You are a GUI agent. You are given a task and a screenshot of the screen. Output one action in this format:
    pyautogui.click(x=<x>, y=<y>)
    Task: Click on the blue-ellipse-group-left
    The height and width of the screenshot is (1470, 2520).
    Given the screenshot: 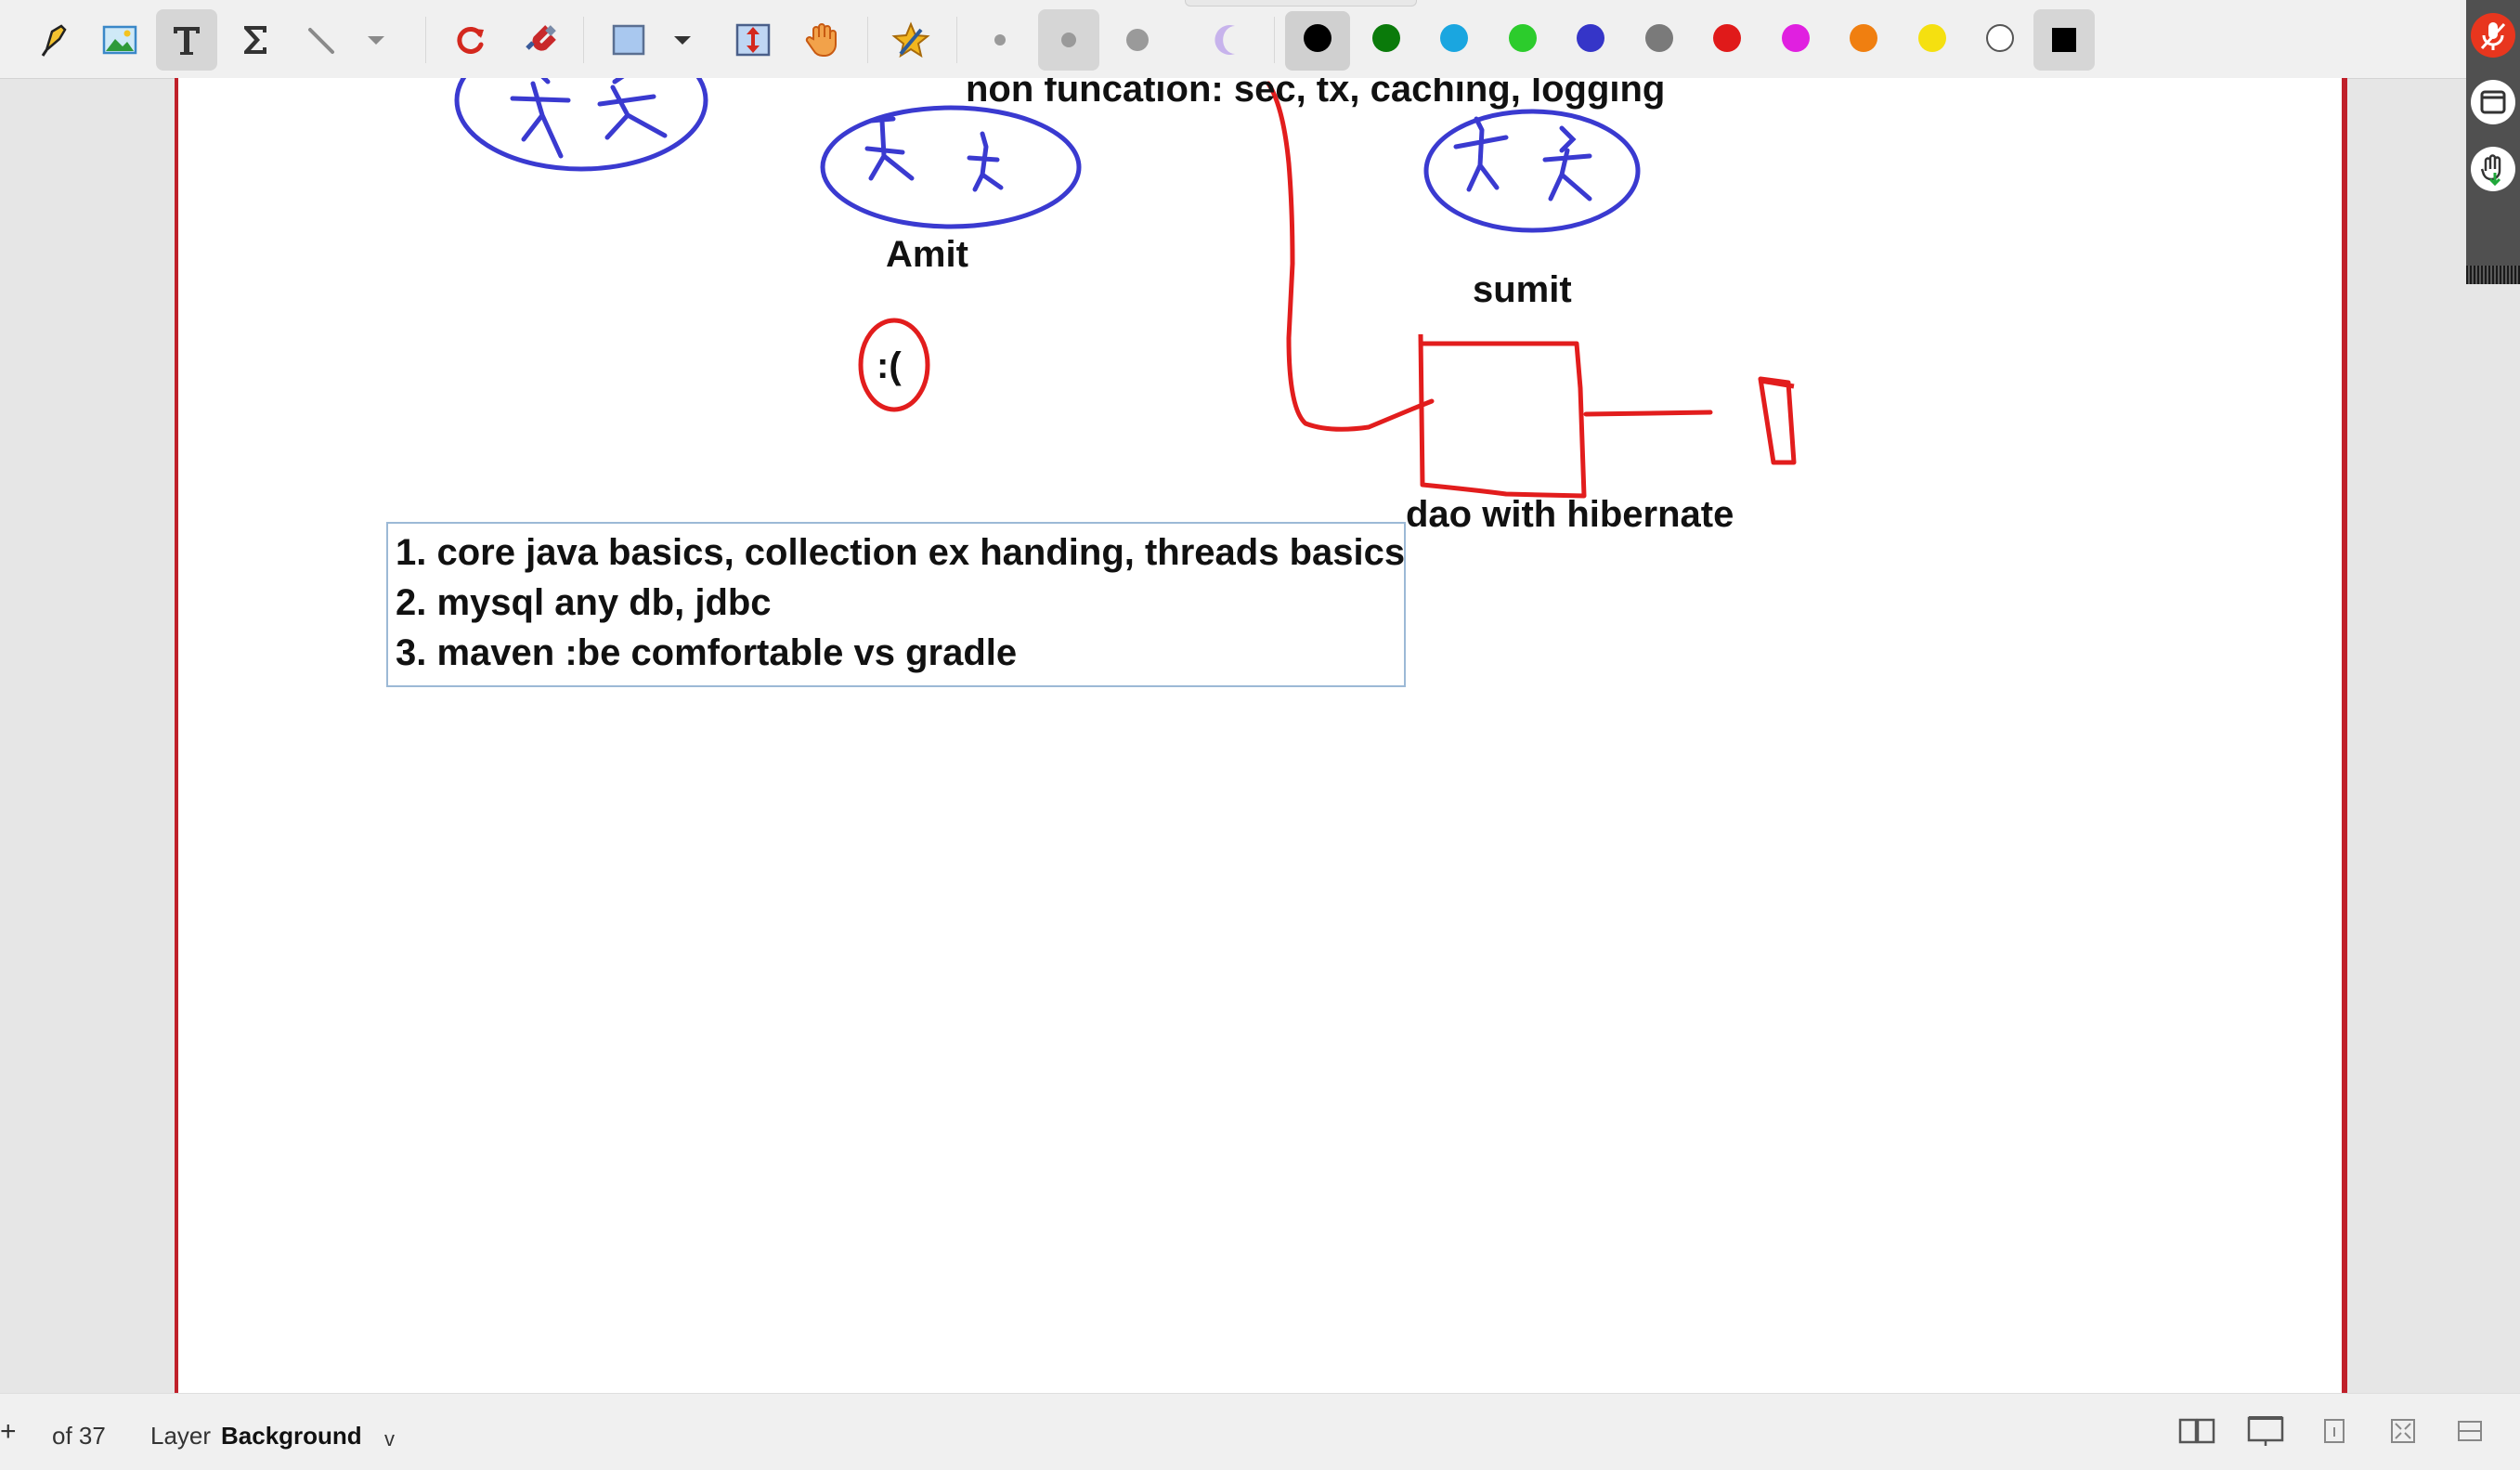 What is the action you would take?
    pyautogui.click(x=581, y=125)
    